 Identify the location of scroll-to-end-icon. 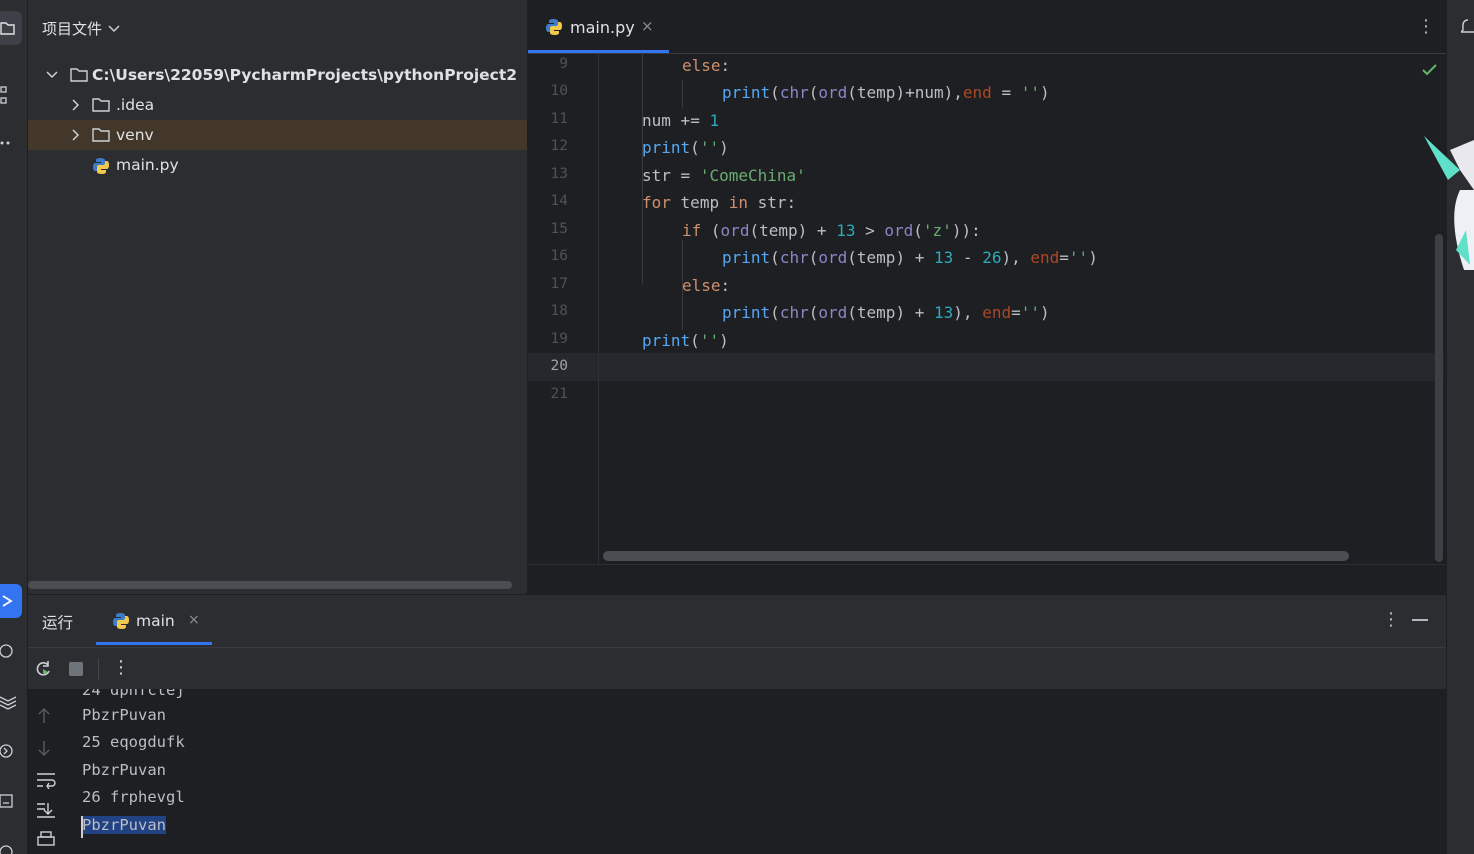
(46, 812).